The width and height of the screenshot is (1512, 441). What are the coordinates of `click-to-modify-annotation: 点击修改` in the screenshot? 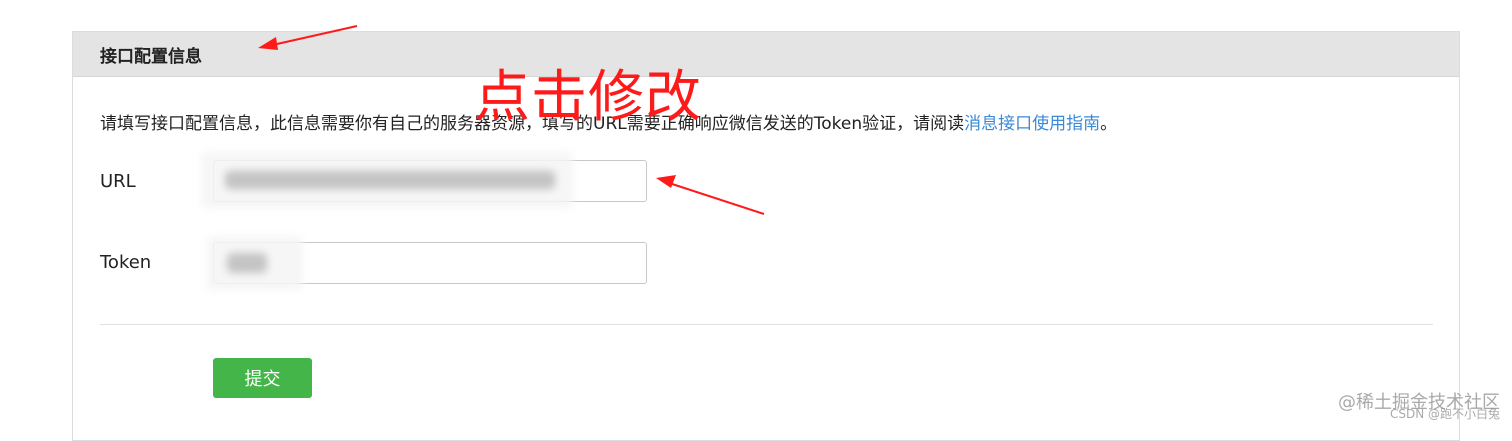 It's located at (588, 97).